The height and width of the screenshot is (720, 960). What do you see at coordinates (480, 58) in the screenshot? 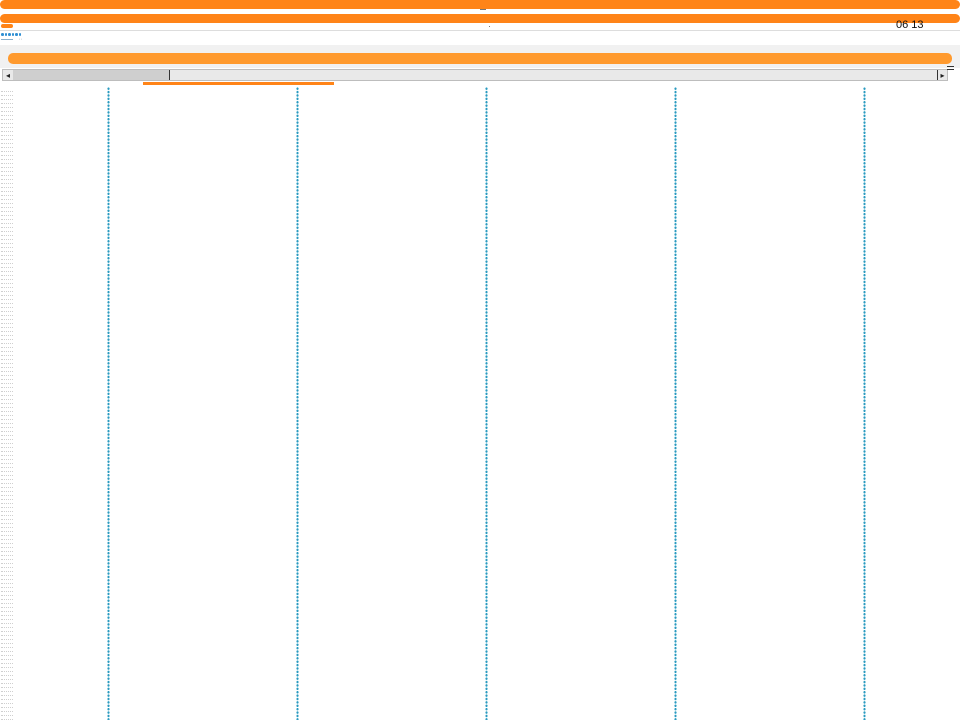
I see `timeline-bar` at bounding box center [480, 58].